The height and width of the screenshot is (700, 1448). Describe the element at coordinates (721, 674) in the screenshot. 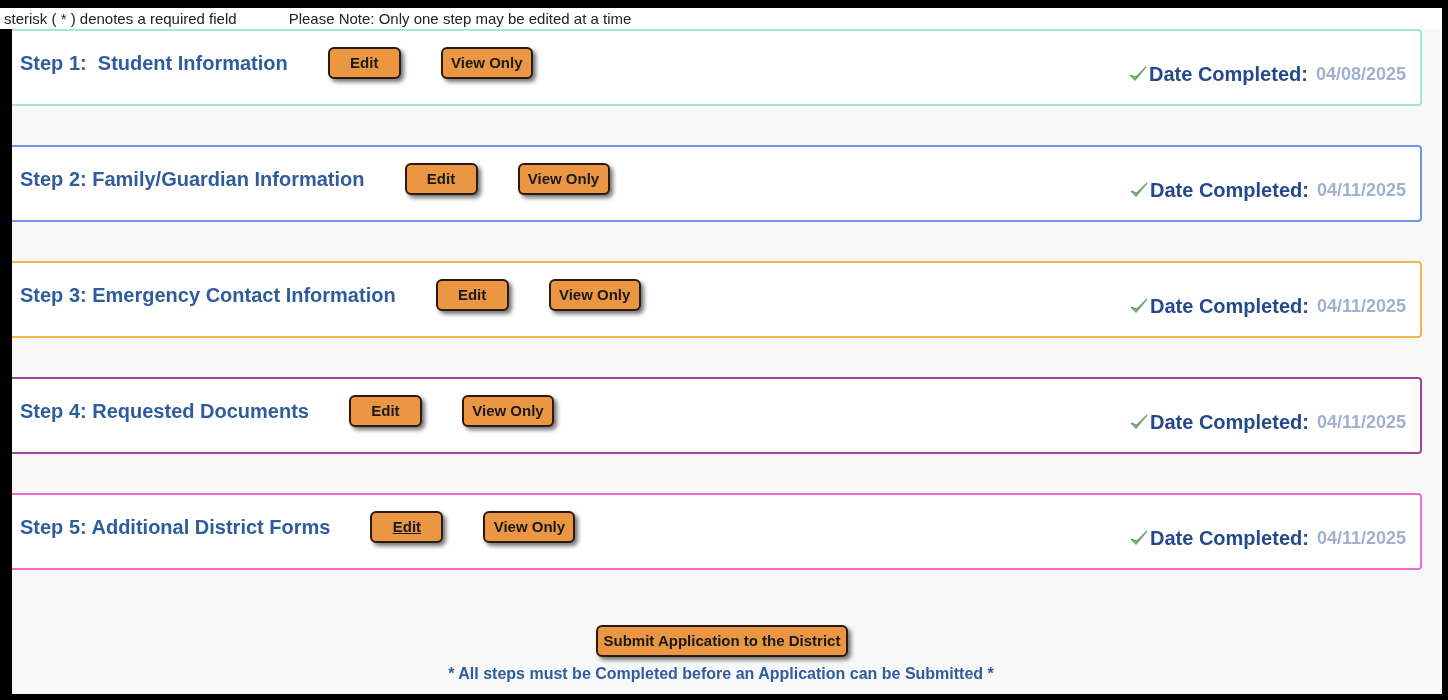

I see `submit-requirement-note: * All steps must be Completed before an Application can be Submitted *` at that location.